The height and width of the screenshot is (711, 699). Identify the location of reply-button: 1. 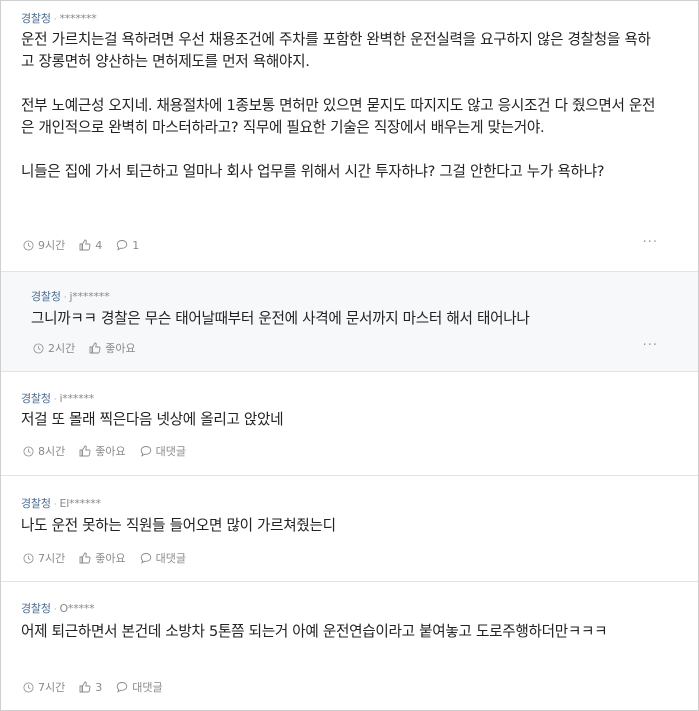
(127, 245).